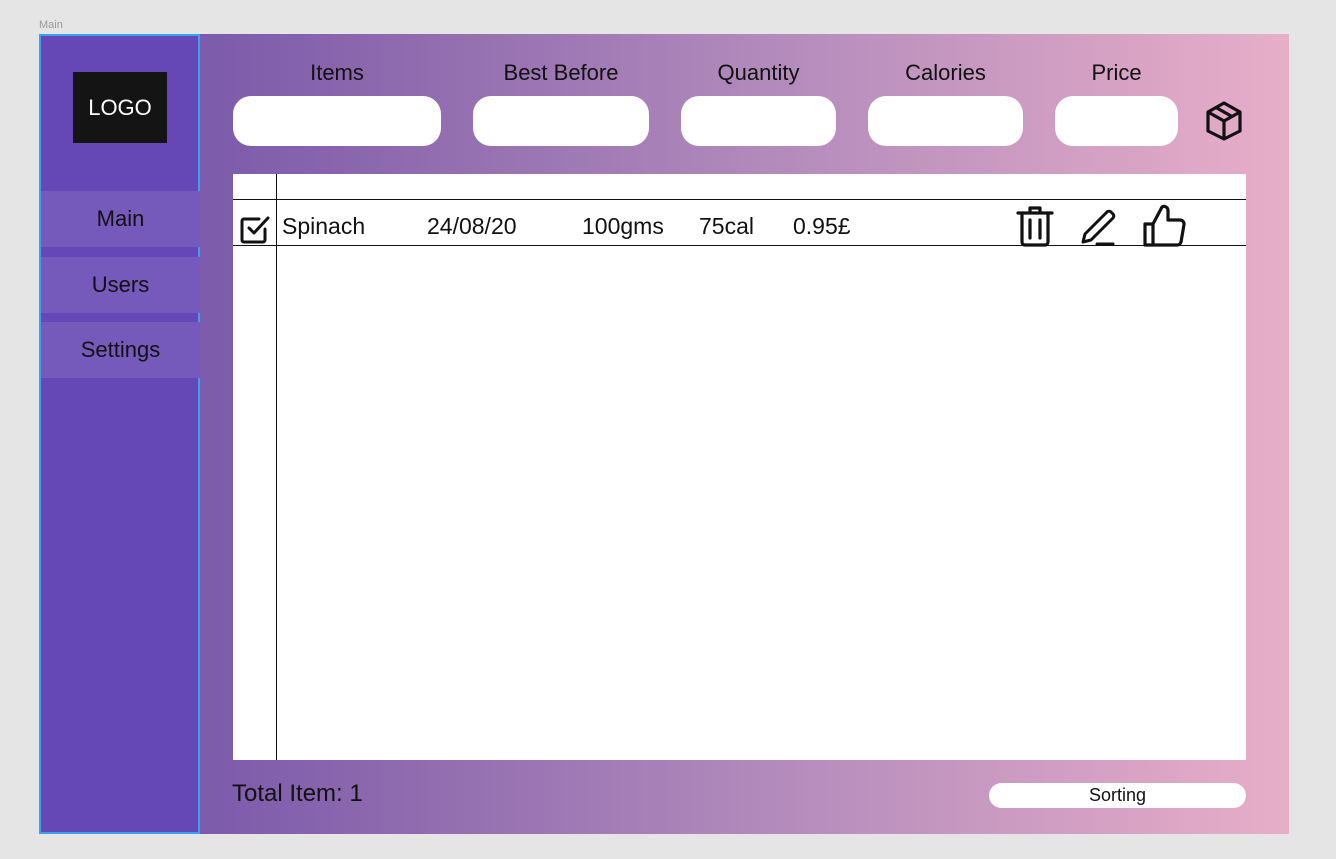  I want to click on thumbs-up-icon, so click(1164, 226).